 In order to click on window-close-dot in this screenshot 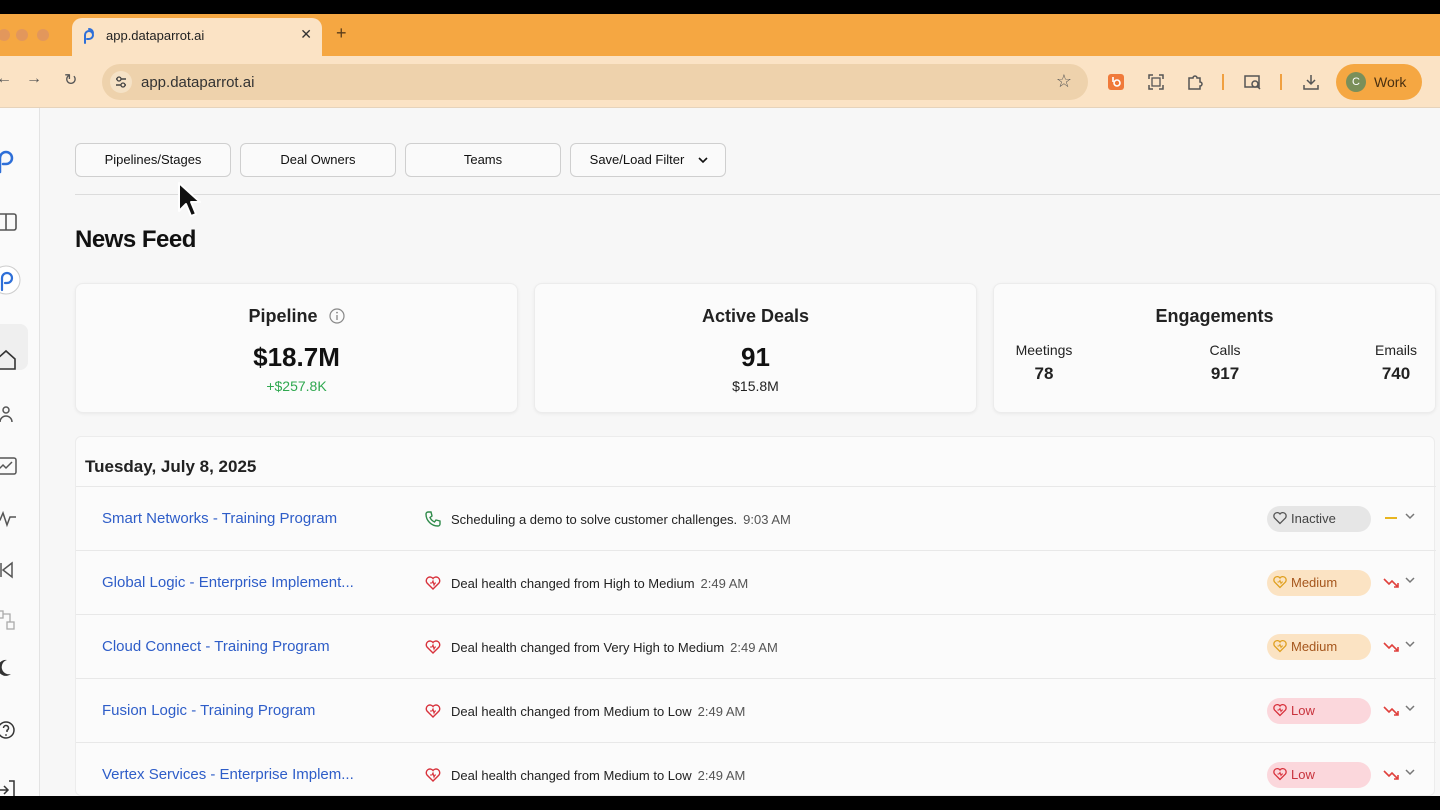, I will do `click(5, 35)`.